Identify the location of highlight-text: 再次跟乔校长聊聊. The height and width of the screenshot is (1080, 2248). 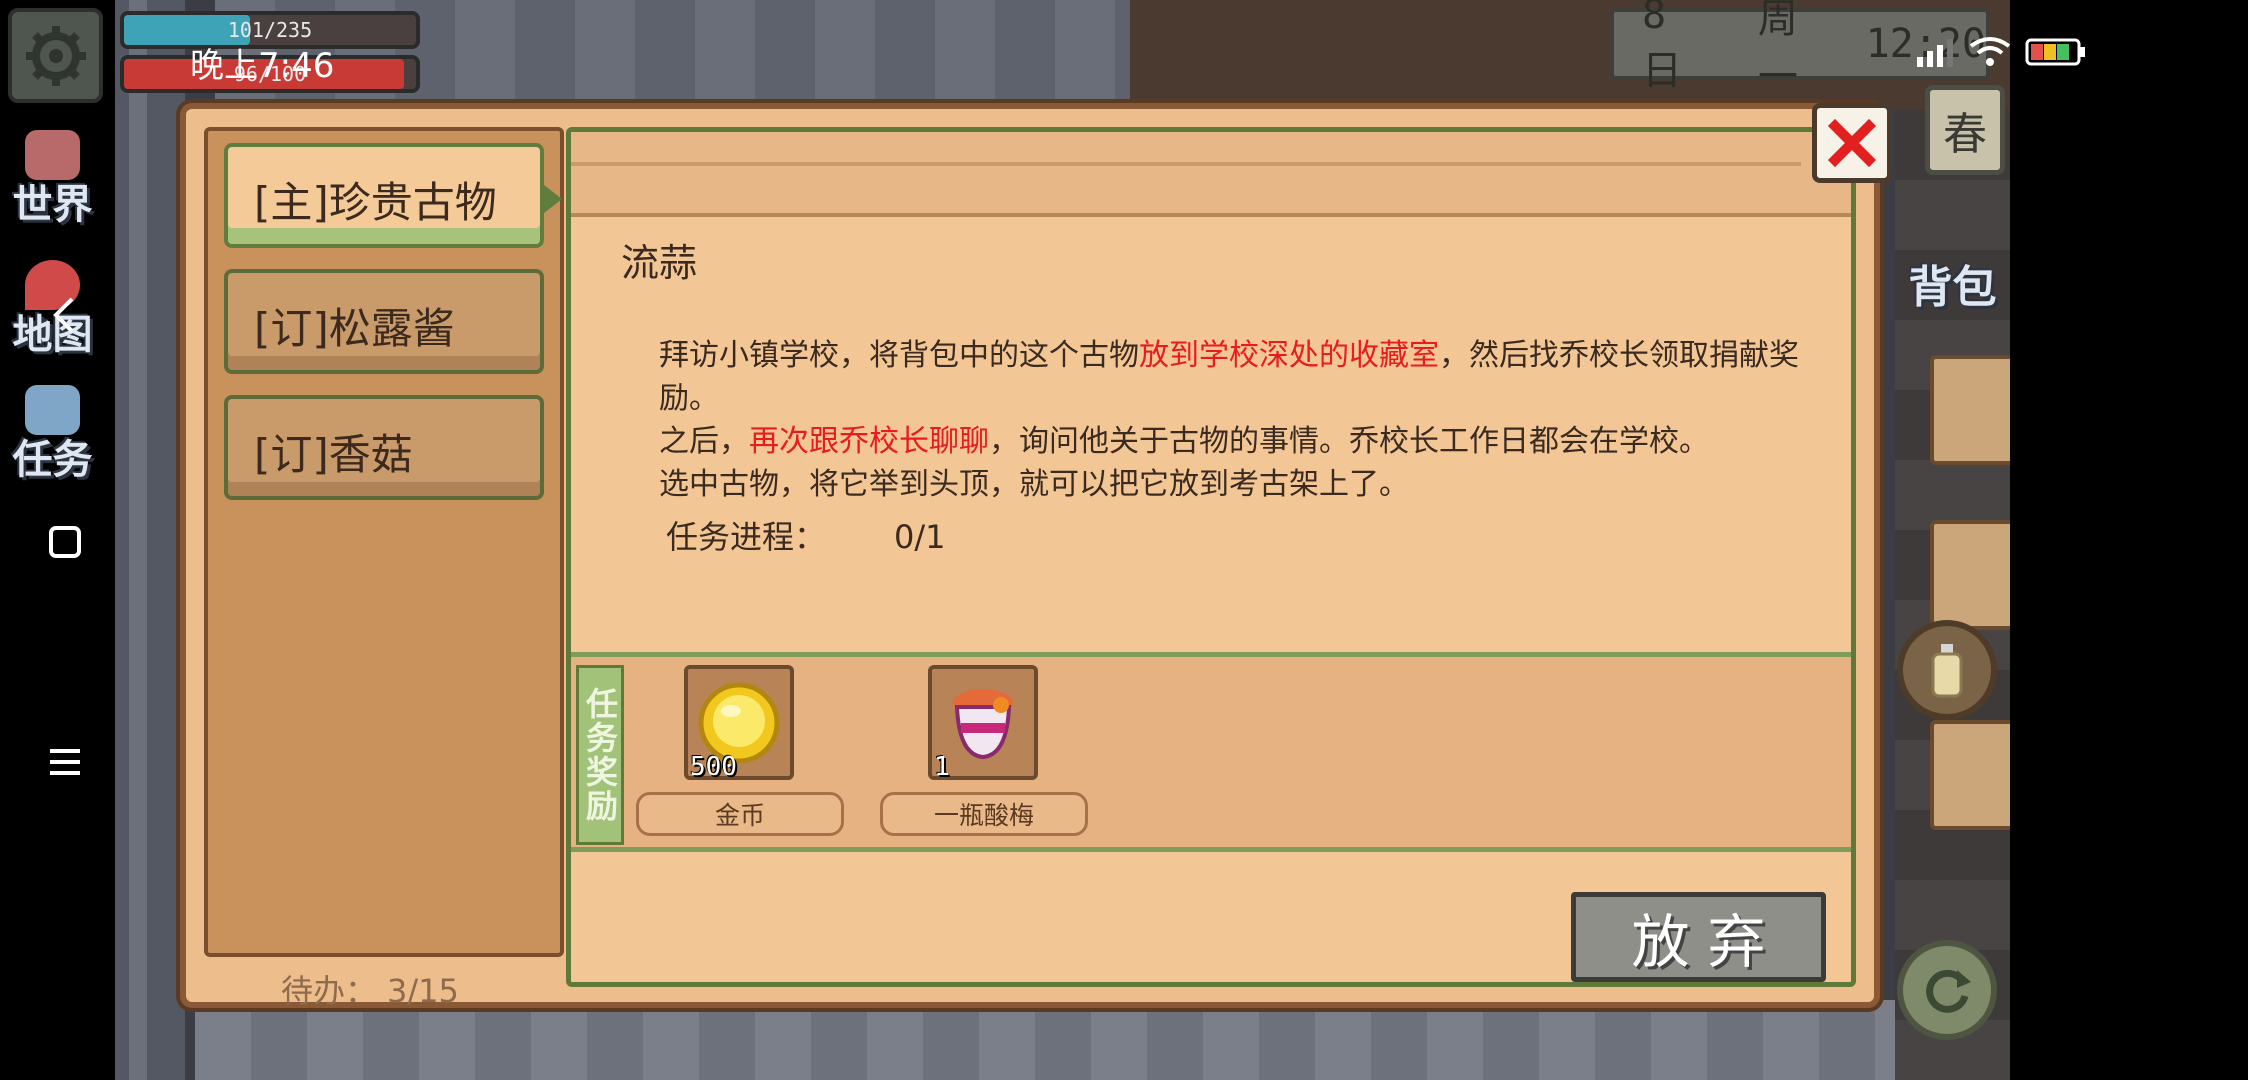
(869, 441).